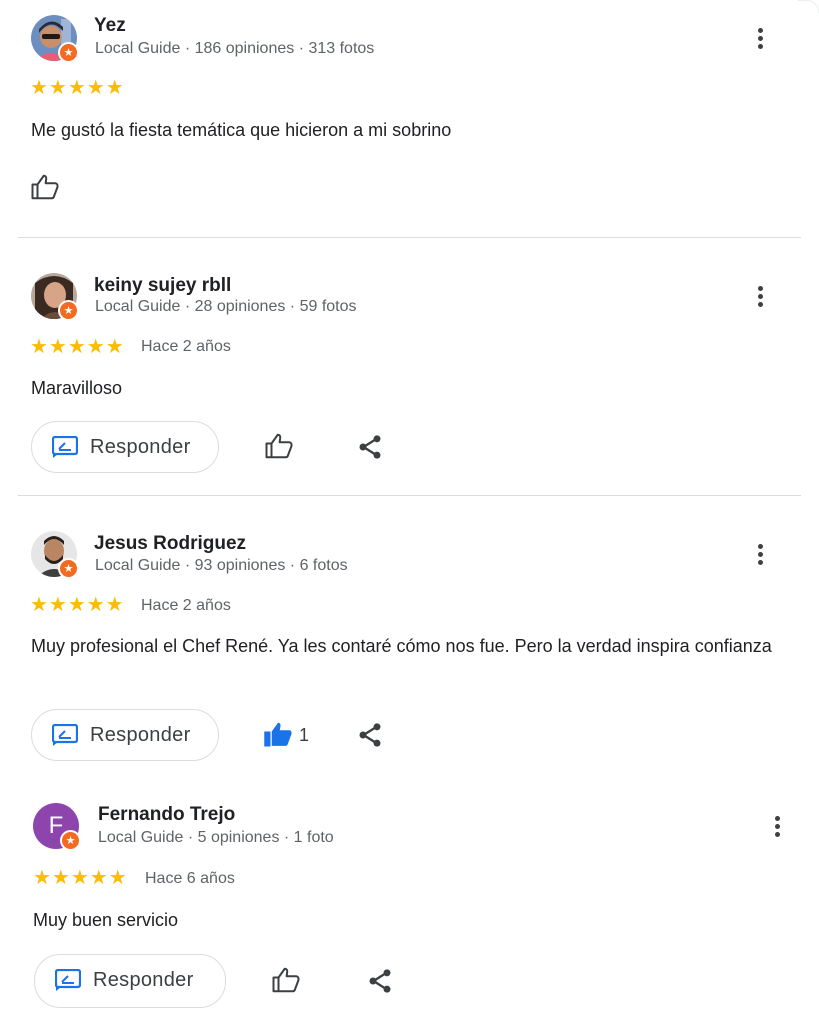 This screenshot has width=819, height=1024. What do you see at coordinates (110, 26) in the screenshot?
I see `reviewer-name: Yez` at bounding box center [110, 26].